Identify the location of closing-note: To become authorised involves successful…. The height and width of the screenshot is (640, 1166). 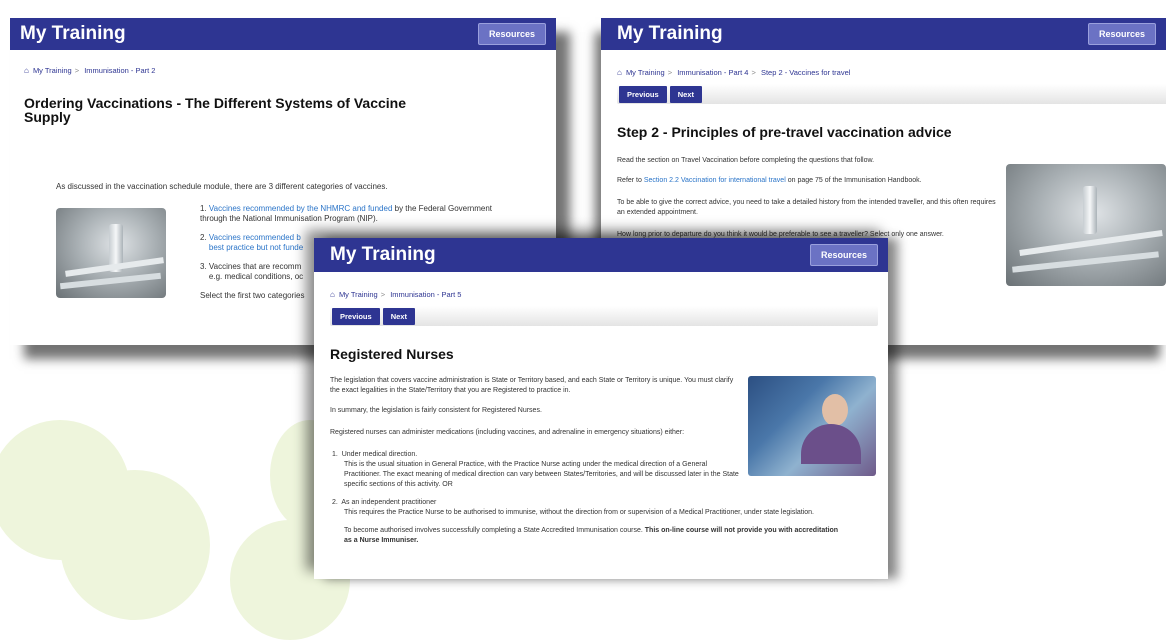
(588, 536).